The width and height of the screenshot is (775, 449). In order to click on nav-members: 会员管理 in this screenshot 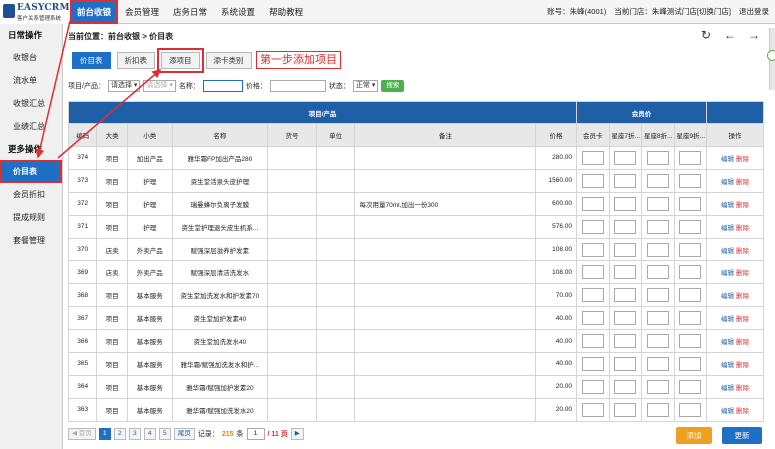, I will do `click(142, 12)`.